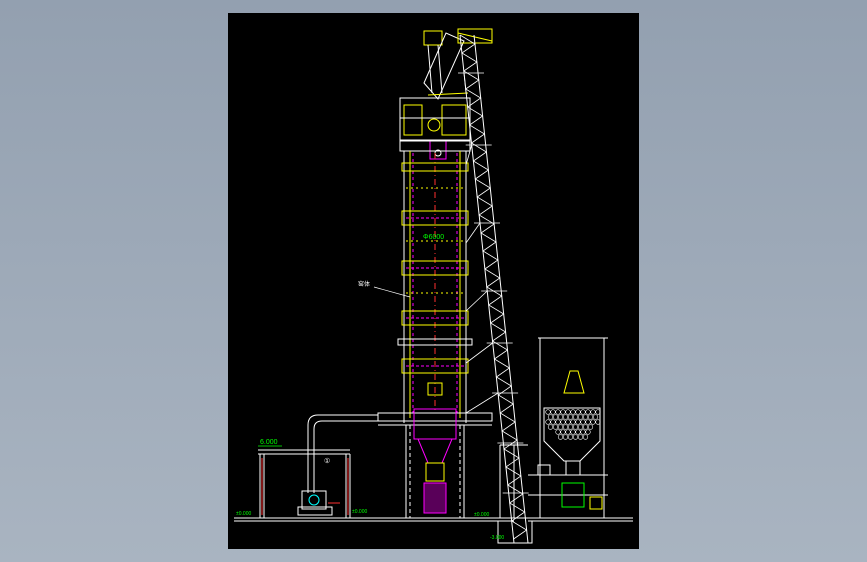 This screenshot has height=562, width=867. I want to click on pipe-mark-label: ①, so click(327, 461).